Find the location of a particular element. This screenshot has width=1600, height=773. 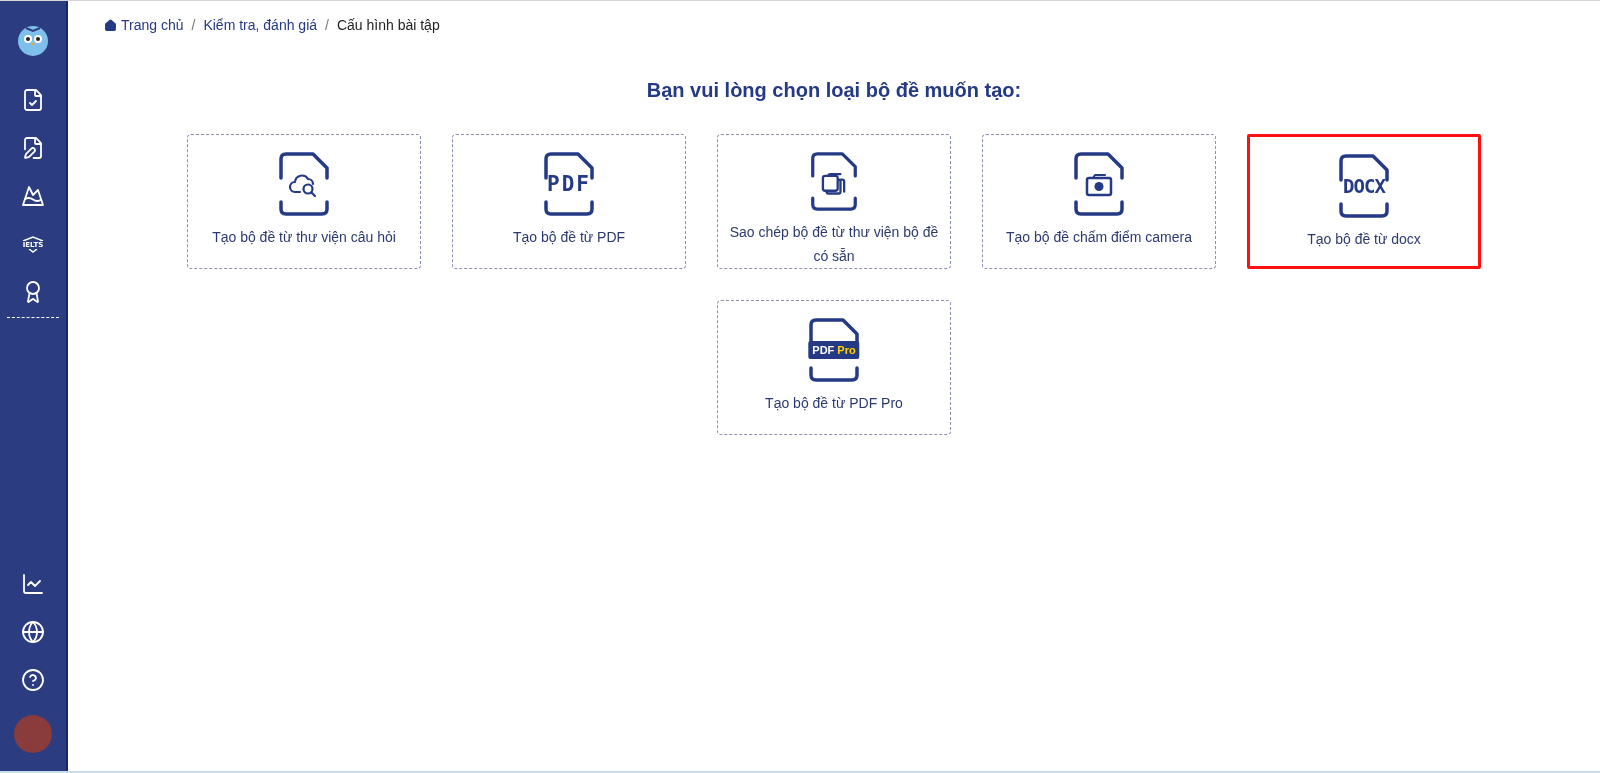

card-label: Sao chép bộ đề từ thư viện bộ đề có sẵn is located at coordinates (834, 244).